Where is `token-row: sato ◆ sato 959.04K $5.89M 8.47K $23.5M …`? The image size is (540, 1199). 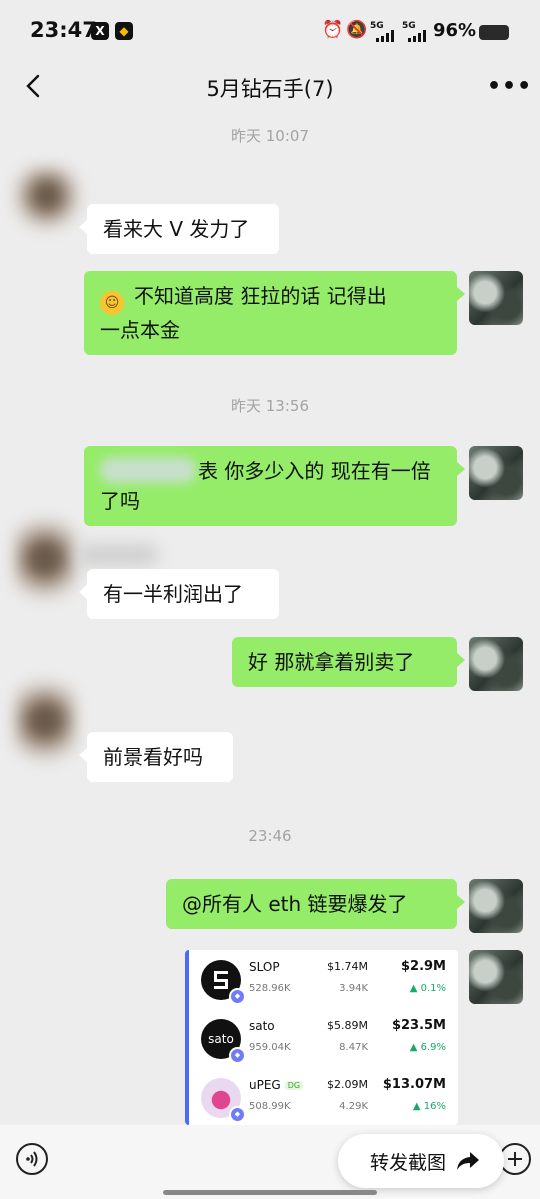 token-row: sato ◆ sato 959.04K $5.89M 8.47K $23.5M … is located at coordinates (321, 1038).